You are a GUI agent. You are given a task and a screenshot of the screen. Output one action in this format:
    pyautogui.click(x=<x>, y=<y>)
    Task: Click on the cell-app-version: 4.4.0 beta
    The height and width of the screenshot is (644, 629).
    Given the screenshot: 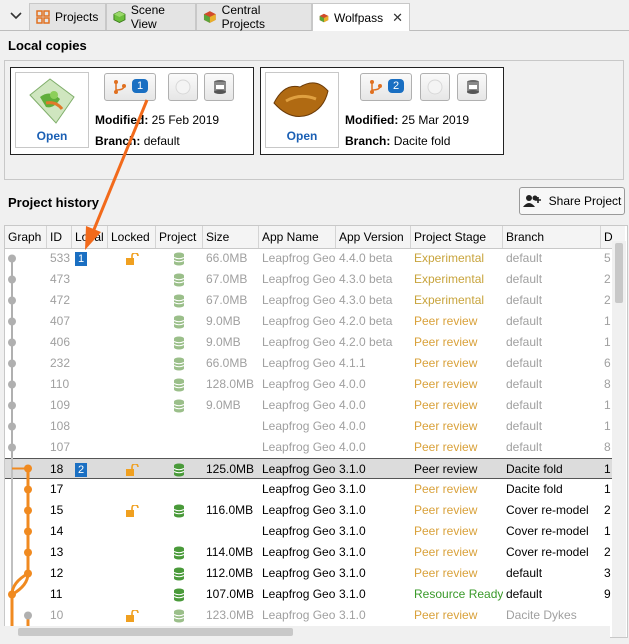 What is the action you would take?
    pyautogui.click(x=366, y=258)
    